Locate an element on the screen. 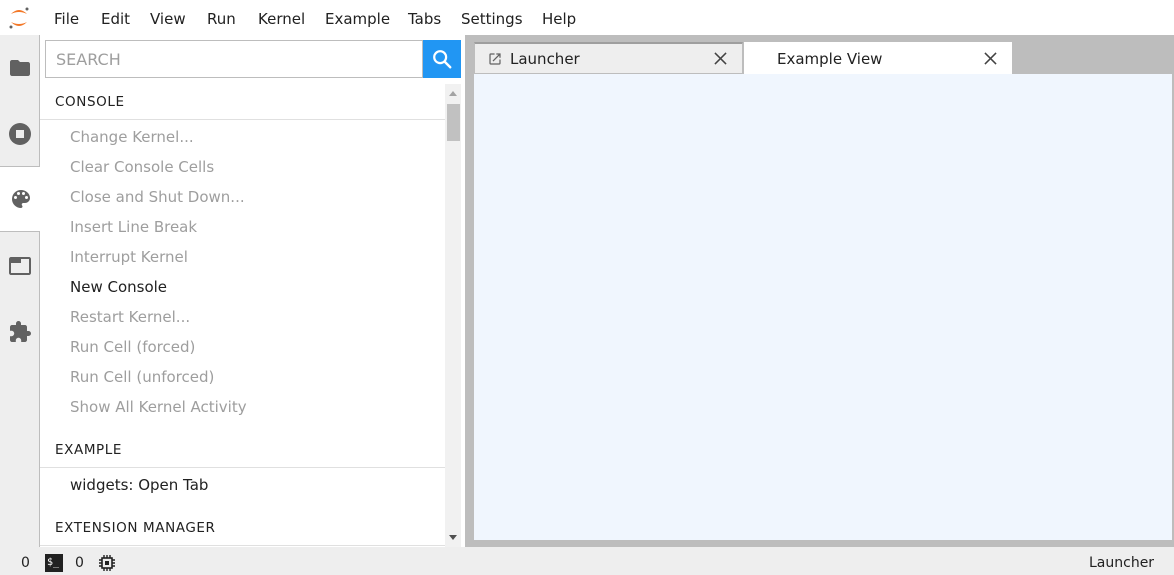 This screenshot has width=1174, height=575. search-box is located at coordinates (253, 59).